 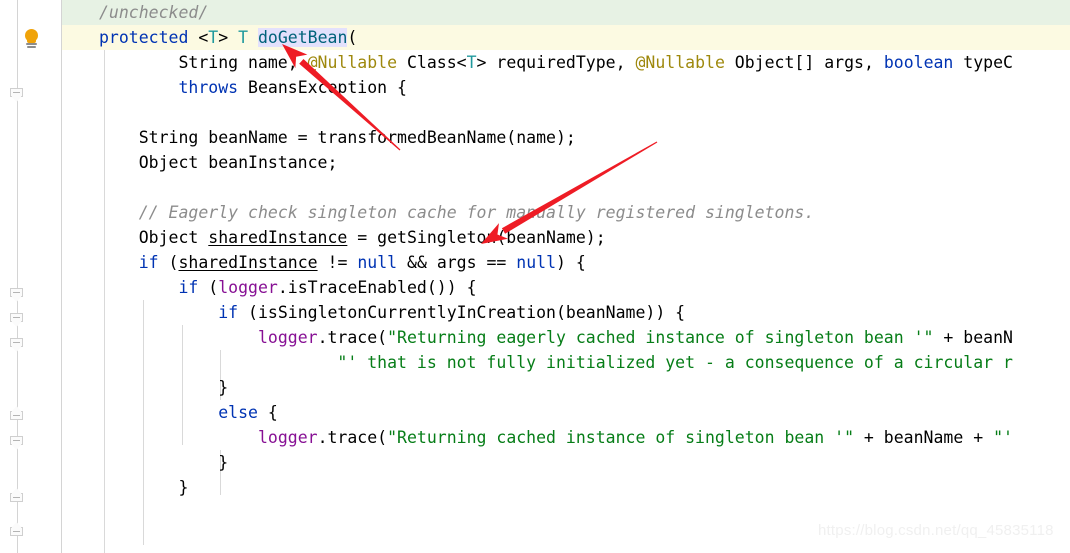 I want to click on line-else-token-2: {, so click(x=267, y=412).